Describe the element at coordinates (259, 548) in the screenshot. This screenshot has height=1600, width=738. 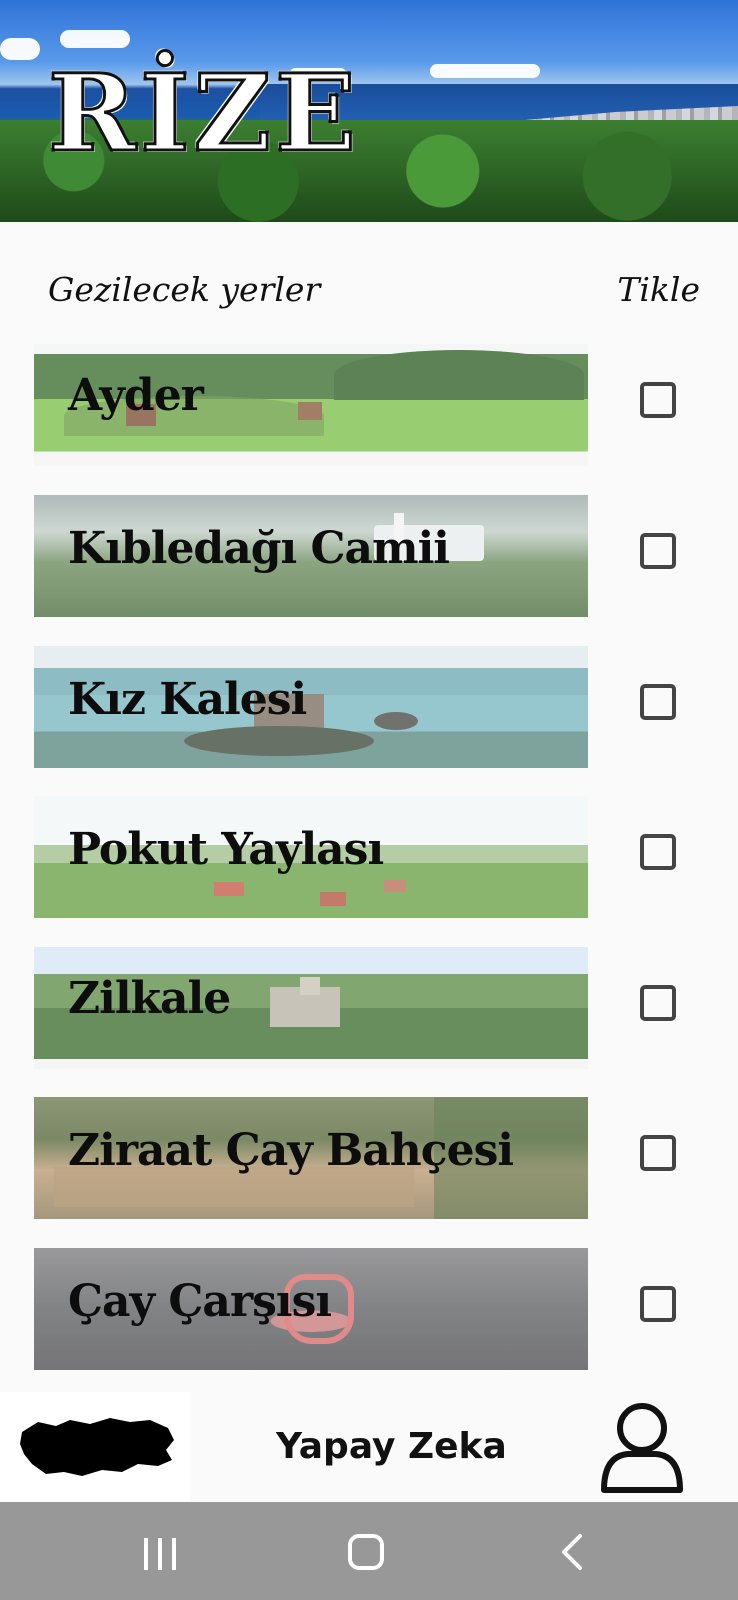
I see `place-name: Kıbledağı Camii` at that location.